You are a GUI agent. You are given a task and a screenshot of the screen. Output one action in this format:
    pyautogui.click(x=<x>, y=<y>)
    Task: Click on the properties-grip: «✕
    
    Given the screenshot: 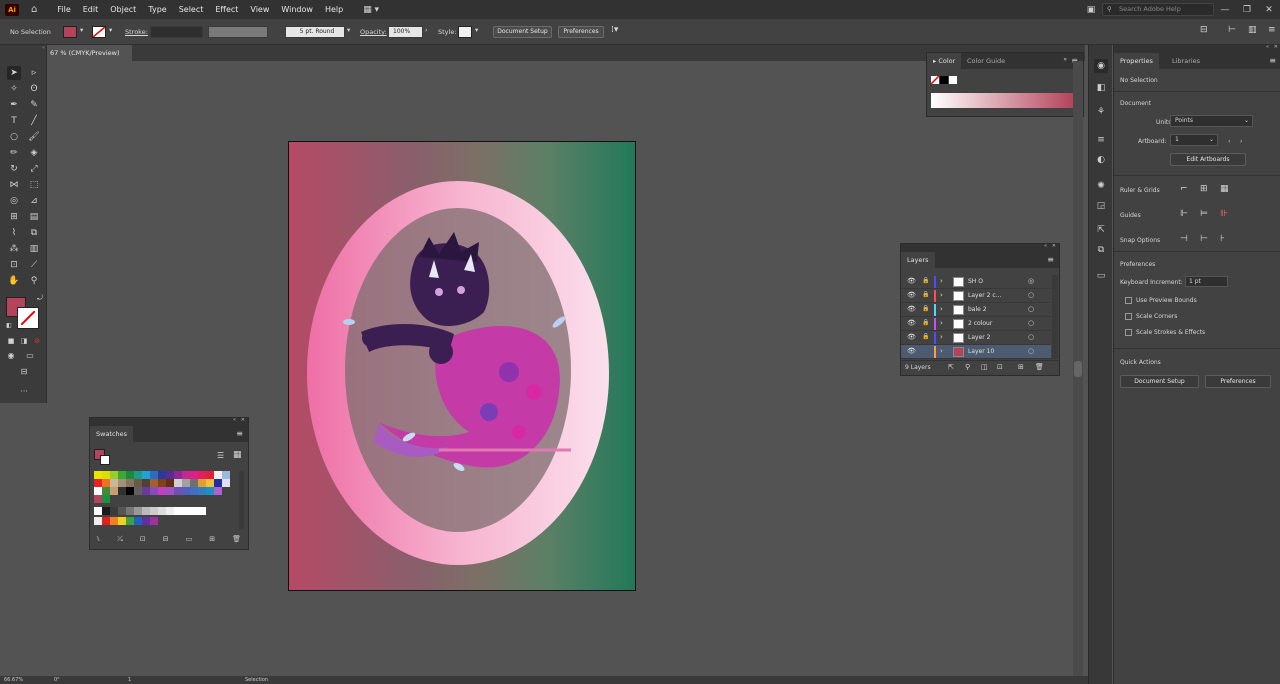 What is the action you would take?
    pyautogui.click(x=1197, y=48)
    